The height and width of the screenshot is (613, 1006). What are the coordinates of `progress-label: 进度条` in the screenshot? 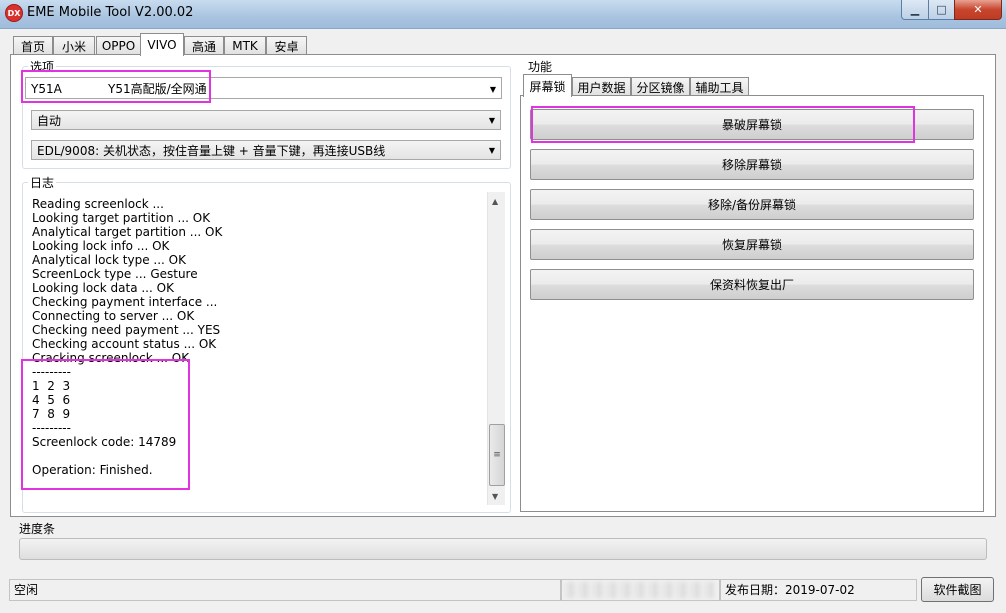 It's located at (37, 529).